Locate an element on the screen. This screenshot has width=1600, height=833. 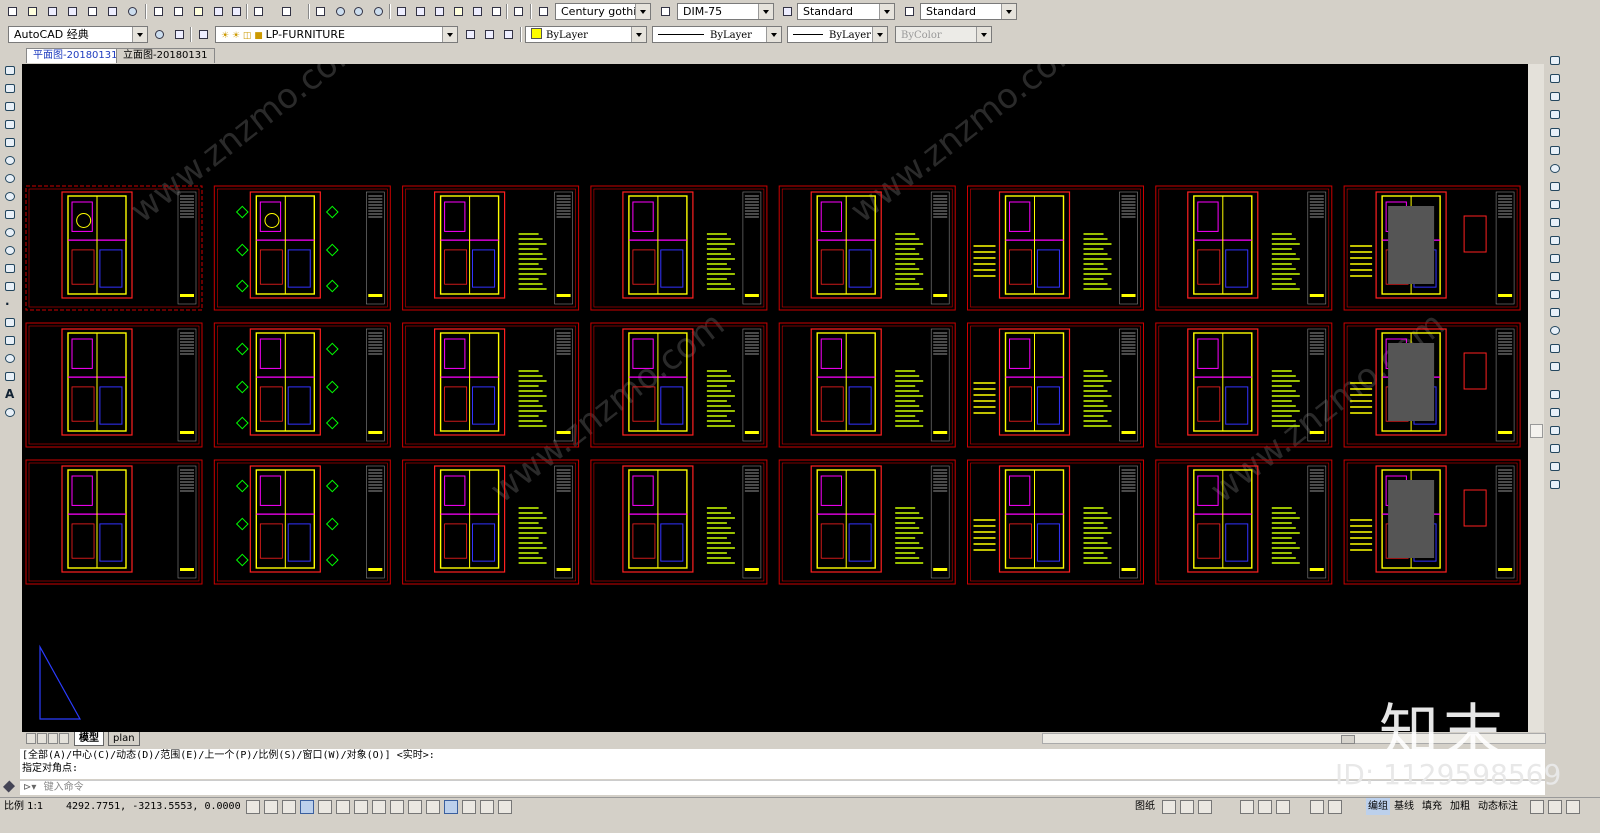
layer-isolate-icon is located at coordinates (508, 34).